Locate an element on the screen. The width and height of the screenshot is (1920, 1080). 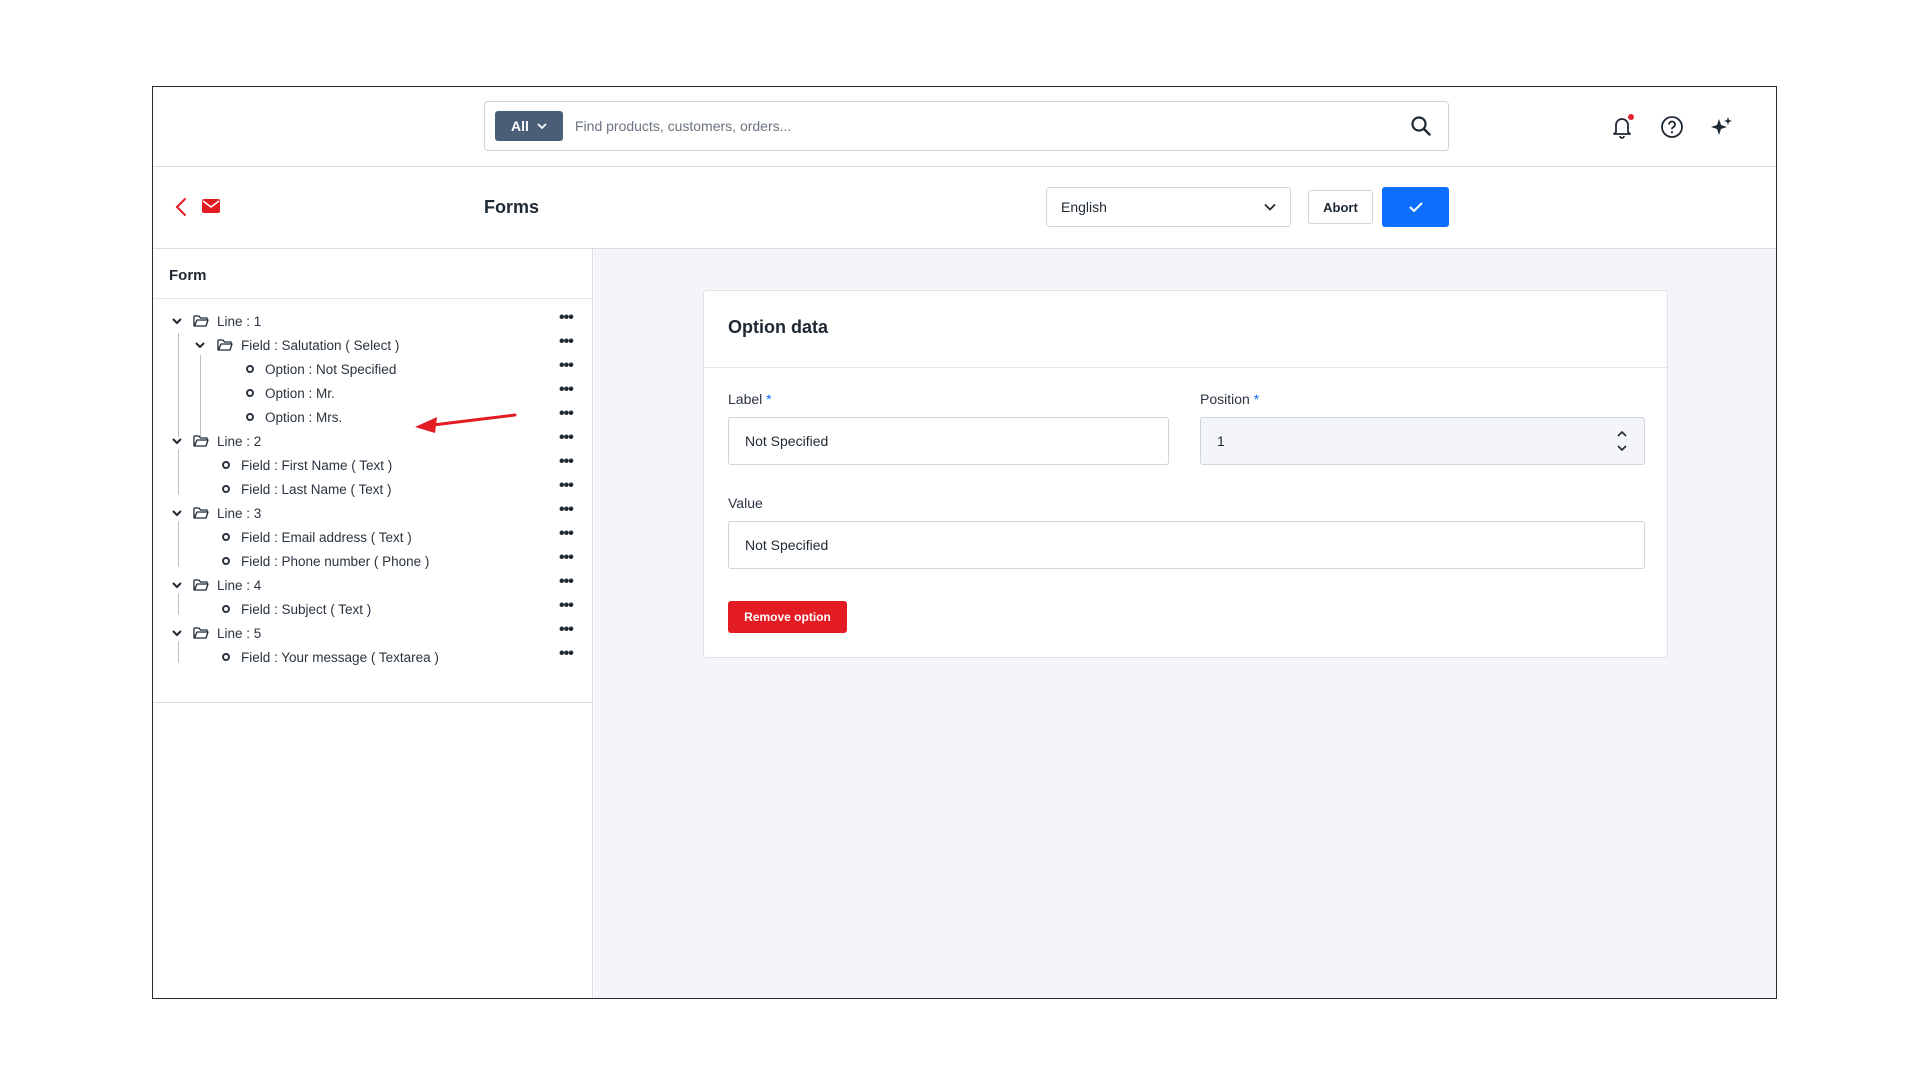
tree-node-label: Line : 3 is located at coordinates (239, 513).